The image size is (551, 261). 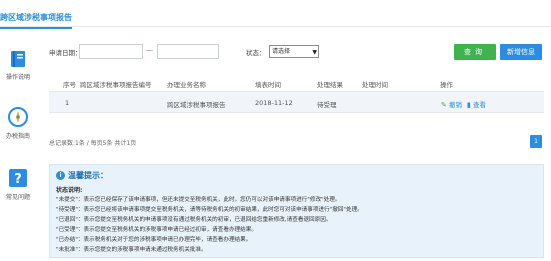 I want to click on tips-subtitle: 状态说明:, so click(x=69, y=190).